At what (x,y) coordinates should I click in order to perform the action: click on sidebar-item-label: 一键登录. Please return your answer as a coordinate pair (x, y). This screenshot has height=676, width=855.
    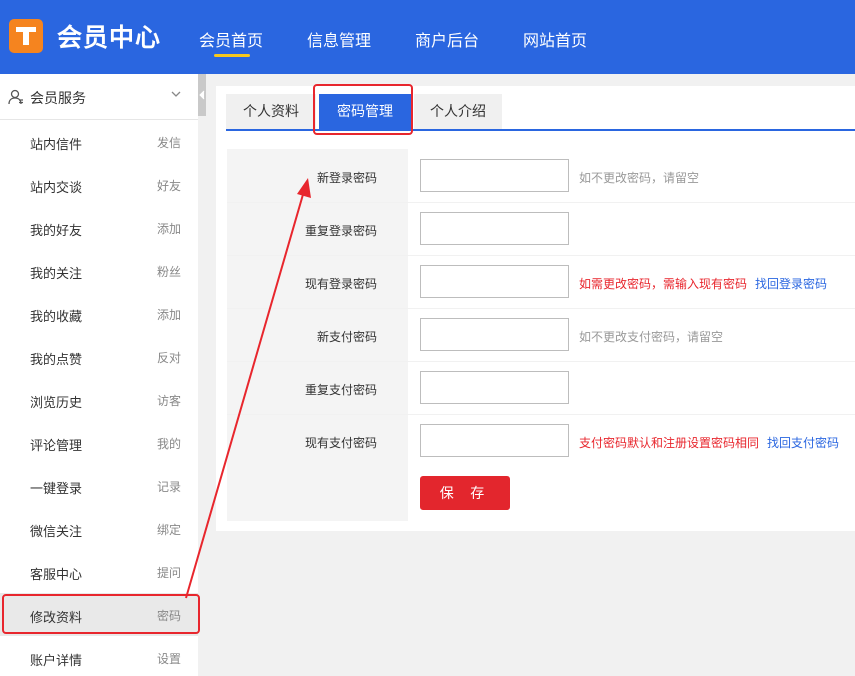
    Looking at the image, I should click on (56, 489).